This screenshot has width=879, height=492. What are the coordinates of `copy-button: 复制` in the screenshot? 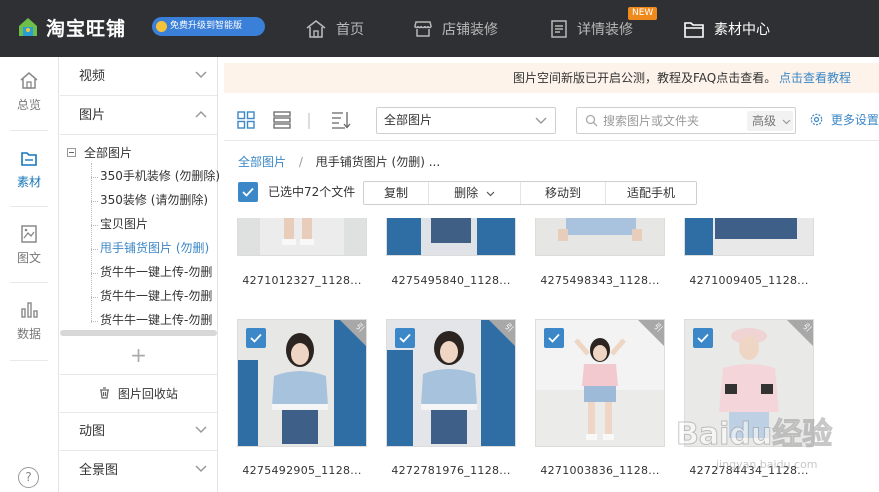 It's located at (396, 193).